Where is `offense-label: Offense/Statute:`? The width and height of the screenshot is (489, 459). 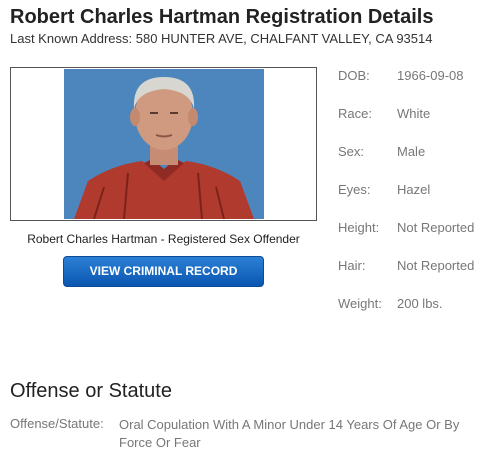 offense-label: Offense/Statute: is located at coordinates (57, 423).